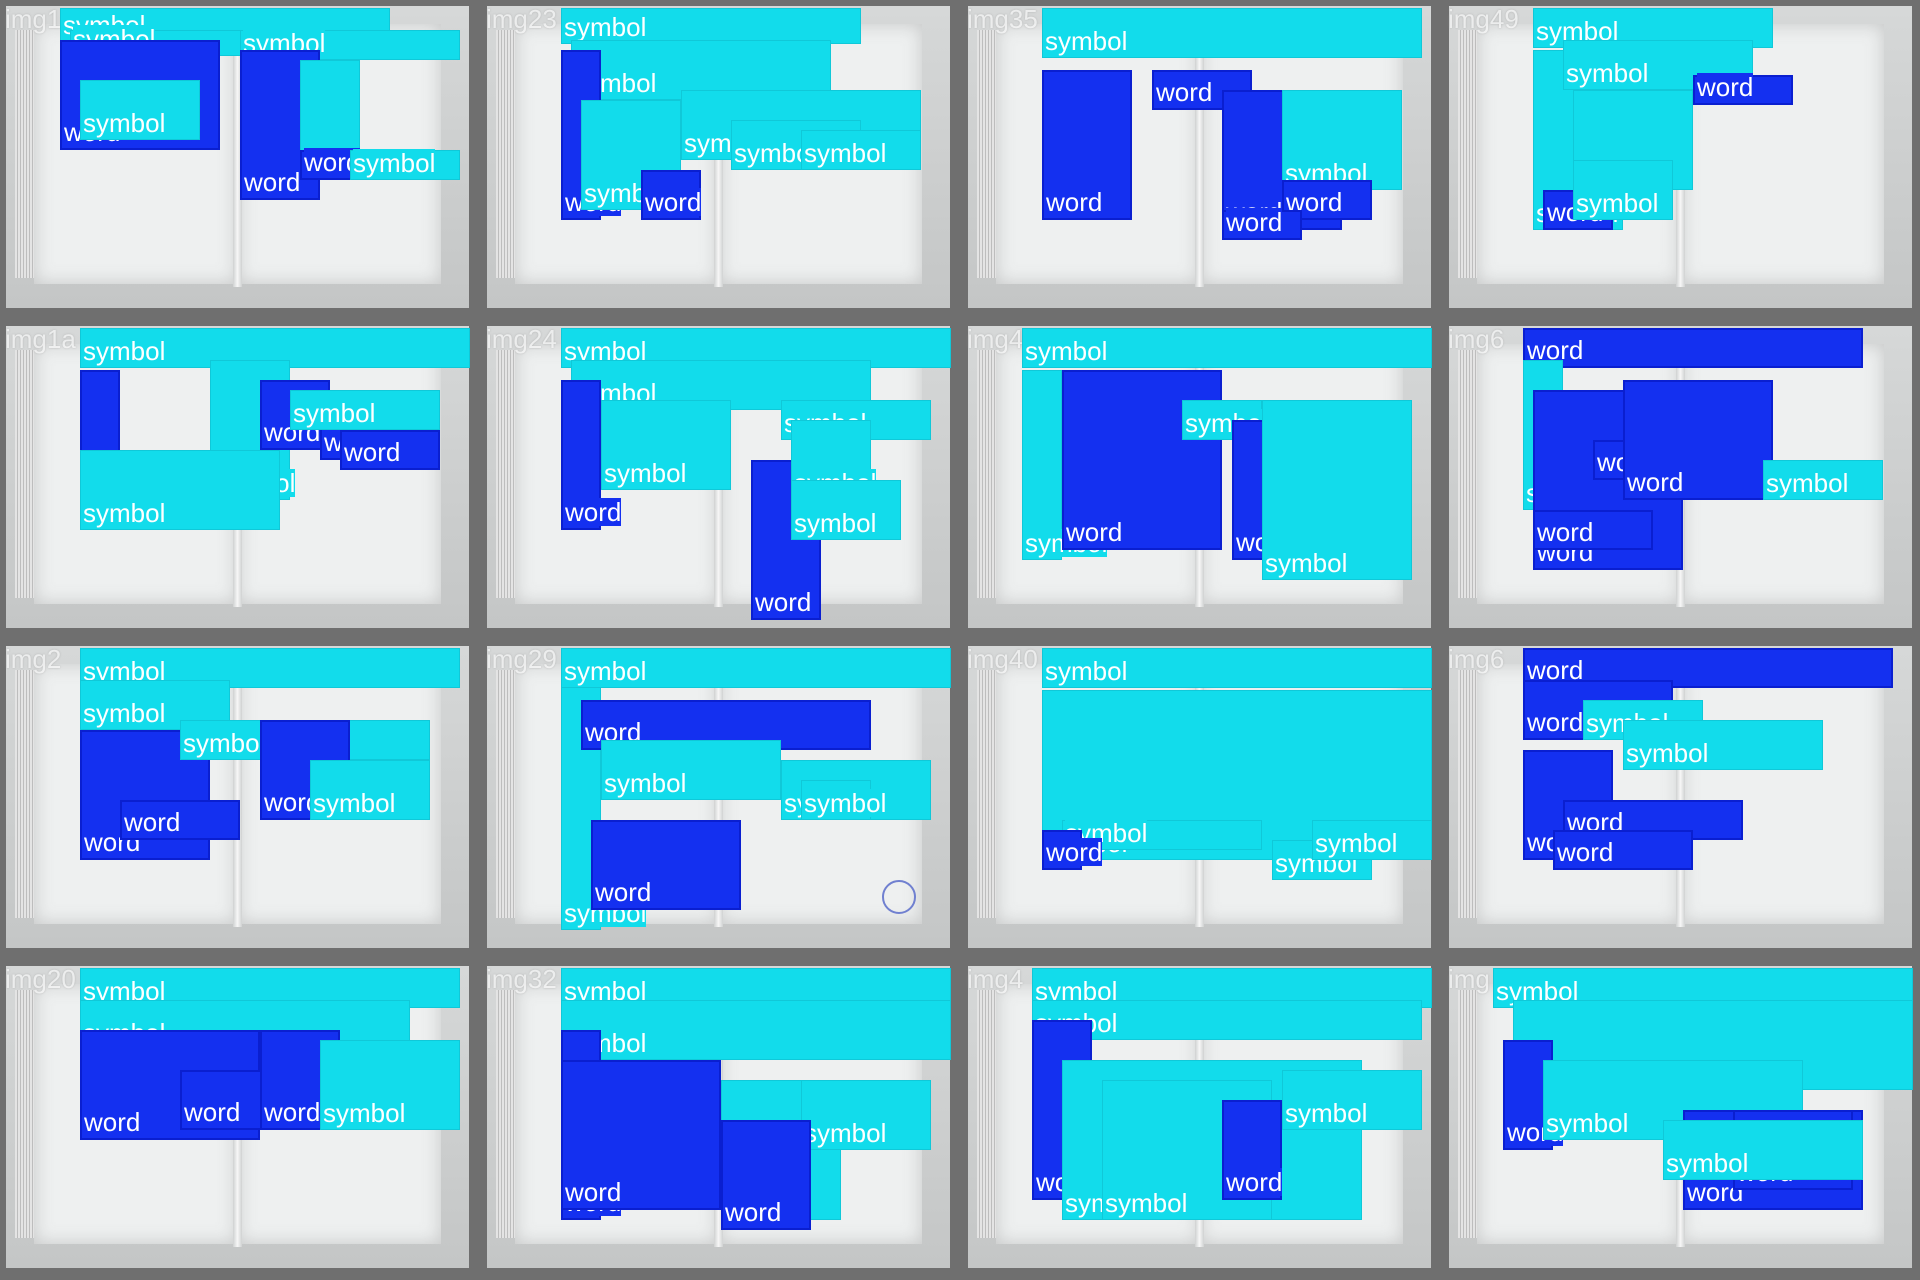 This screenshot has width=1920, height=1280. I want to click on tile-label: img1, so click(33, 19).